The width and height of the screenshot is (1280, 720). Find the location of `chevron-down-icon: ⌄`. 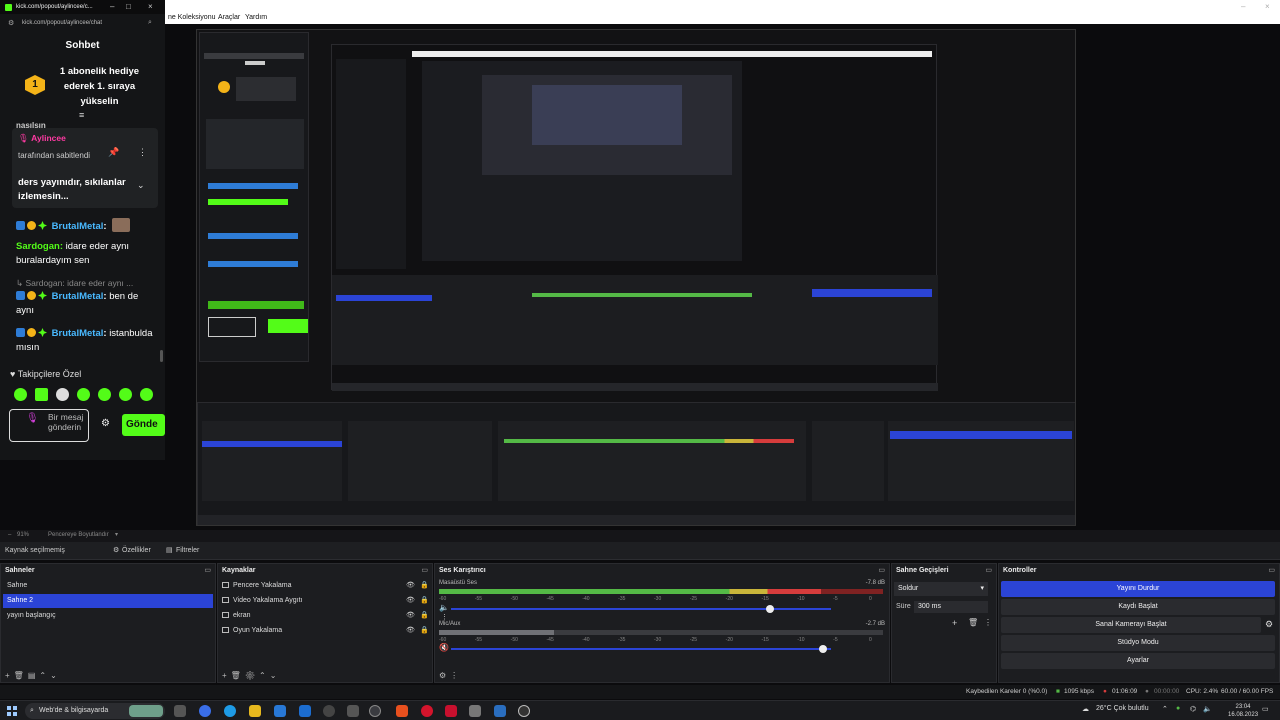

chevron-down-icon: ⌄ is located at coordinates (141, 185).